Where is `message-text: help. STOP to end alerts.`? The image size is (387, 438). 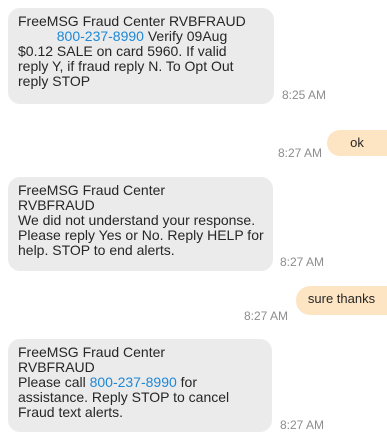 message-text: help. STOP to end alerts. is located at coordinates (96, 250).